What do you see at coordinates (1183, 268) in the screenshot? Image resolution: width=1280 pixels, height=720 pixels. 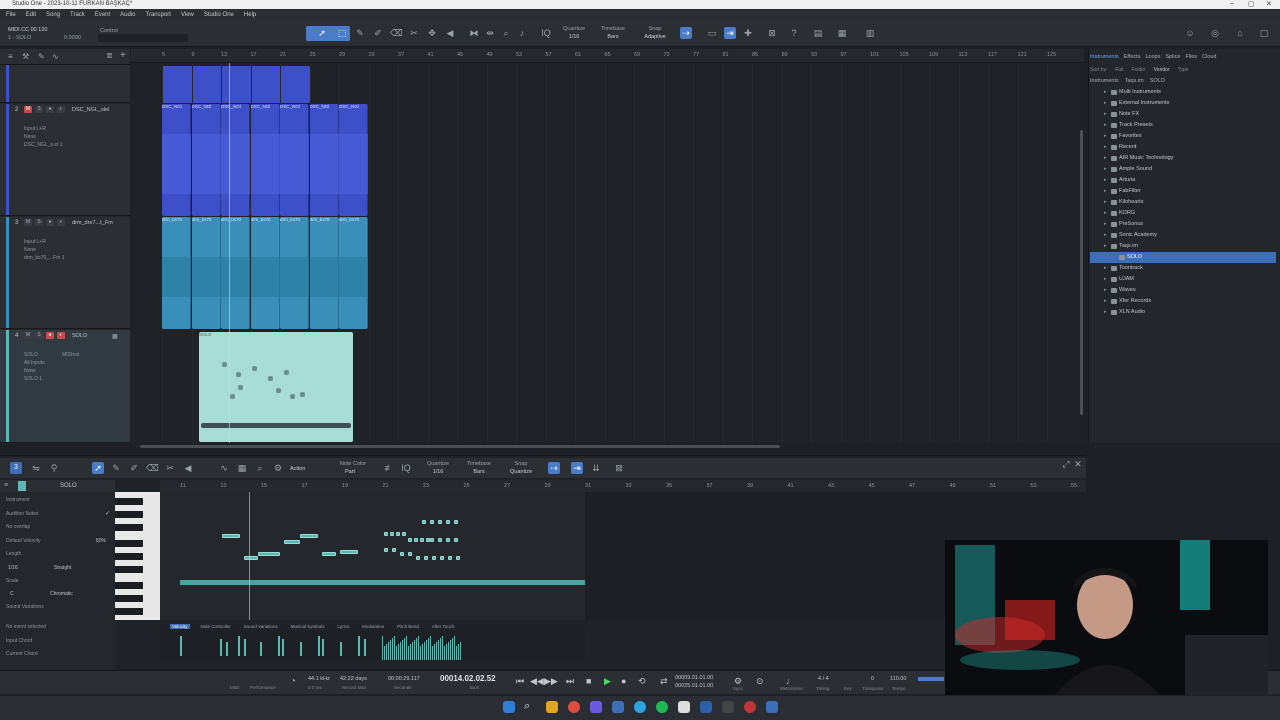 I see `browser-item: ▸ Toontrack` at bounding box center [1183, 268].